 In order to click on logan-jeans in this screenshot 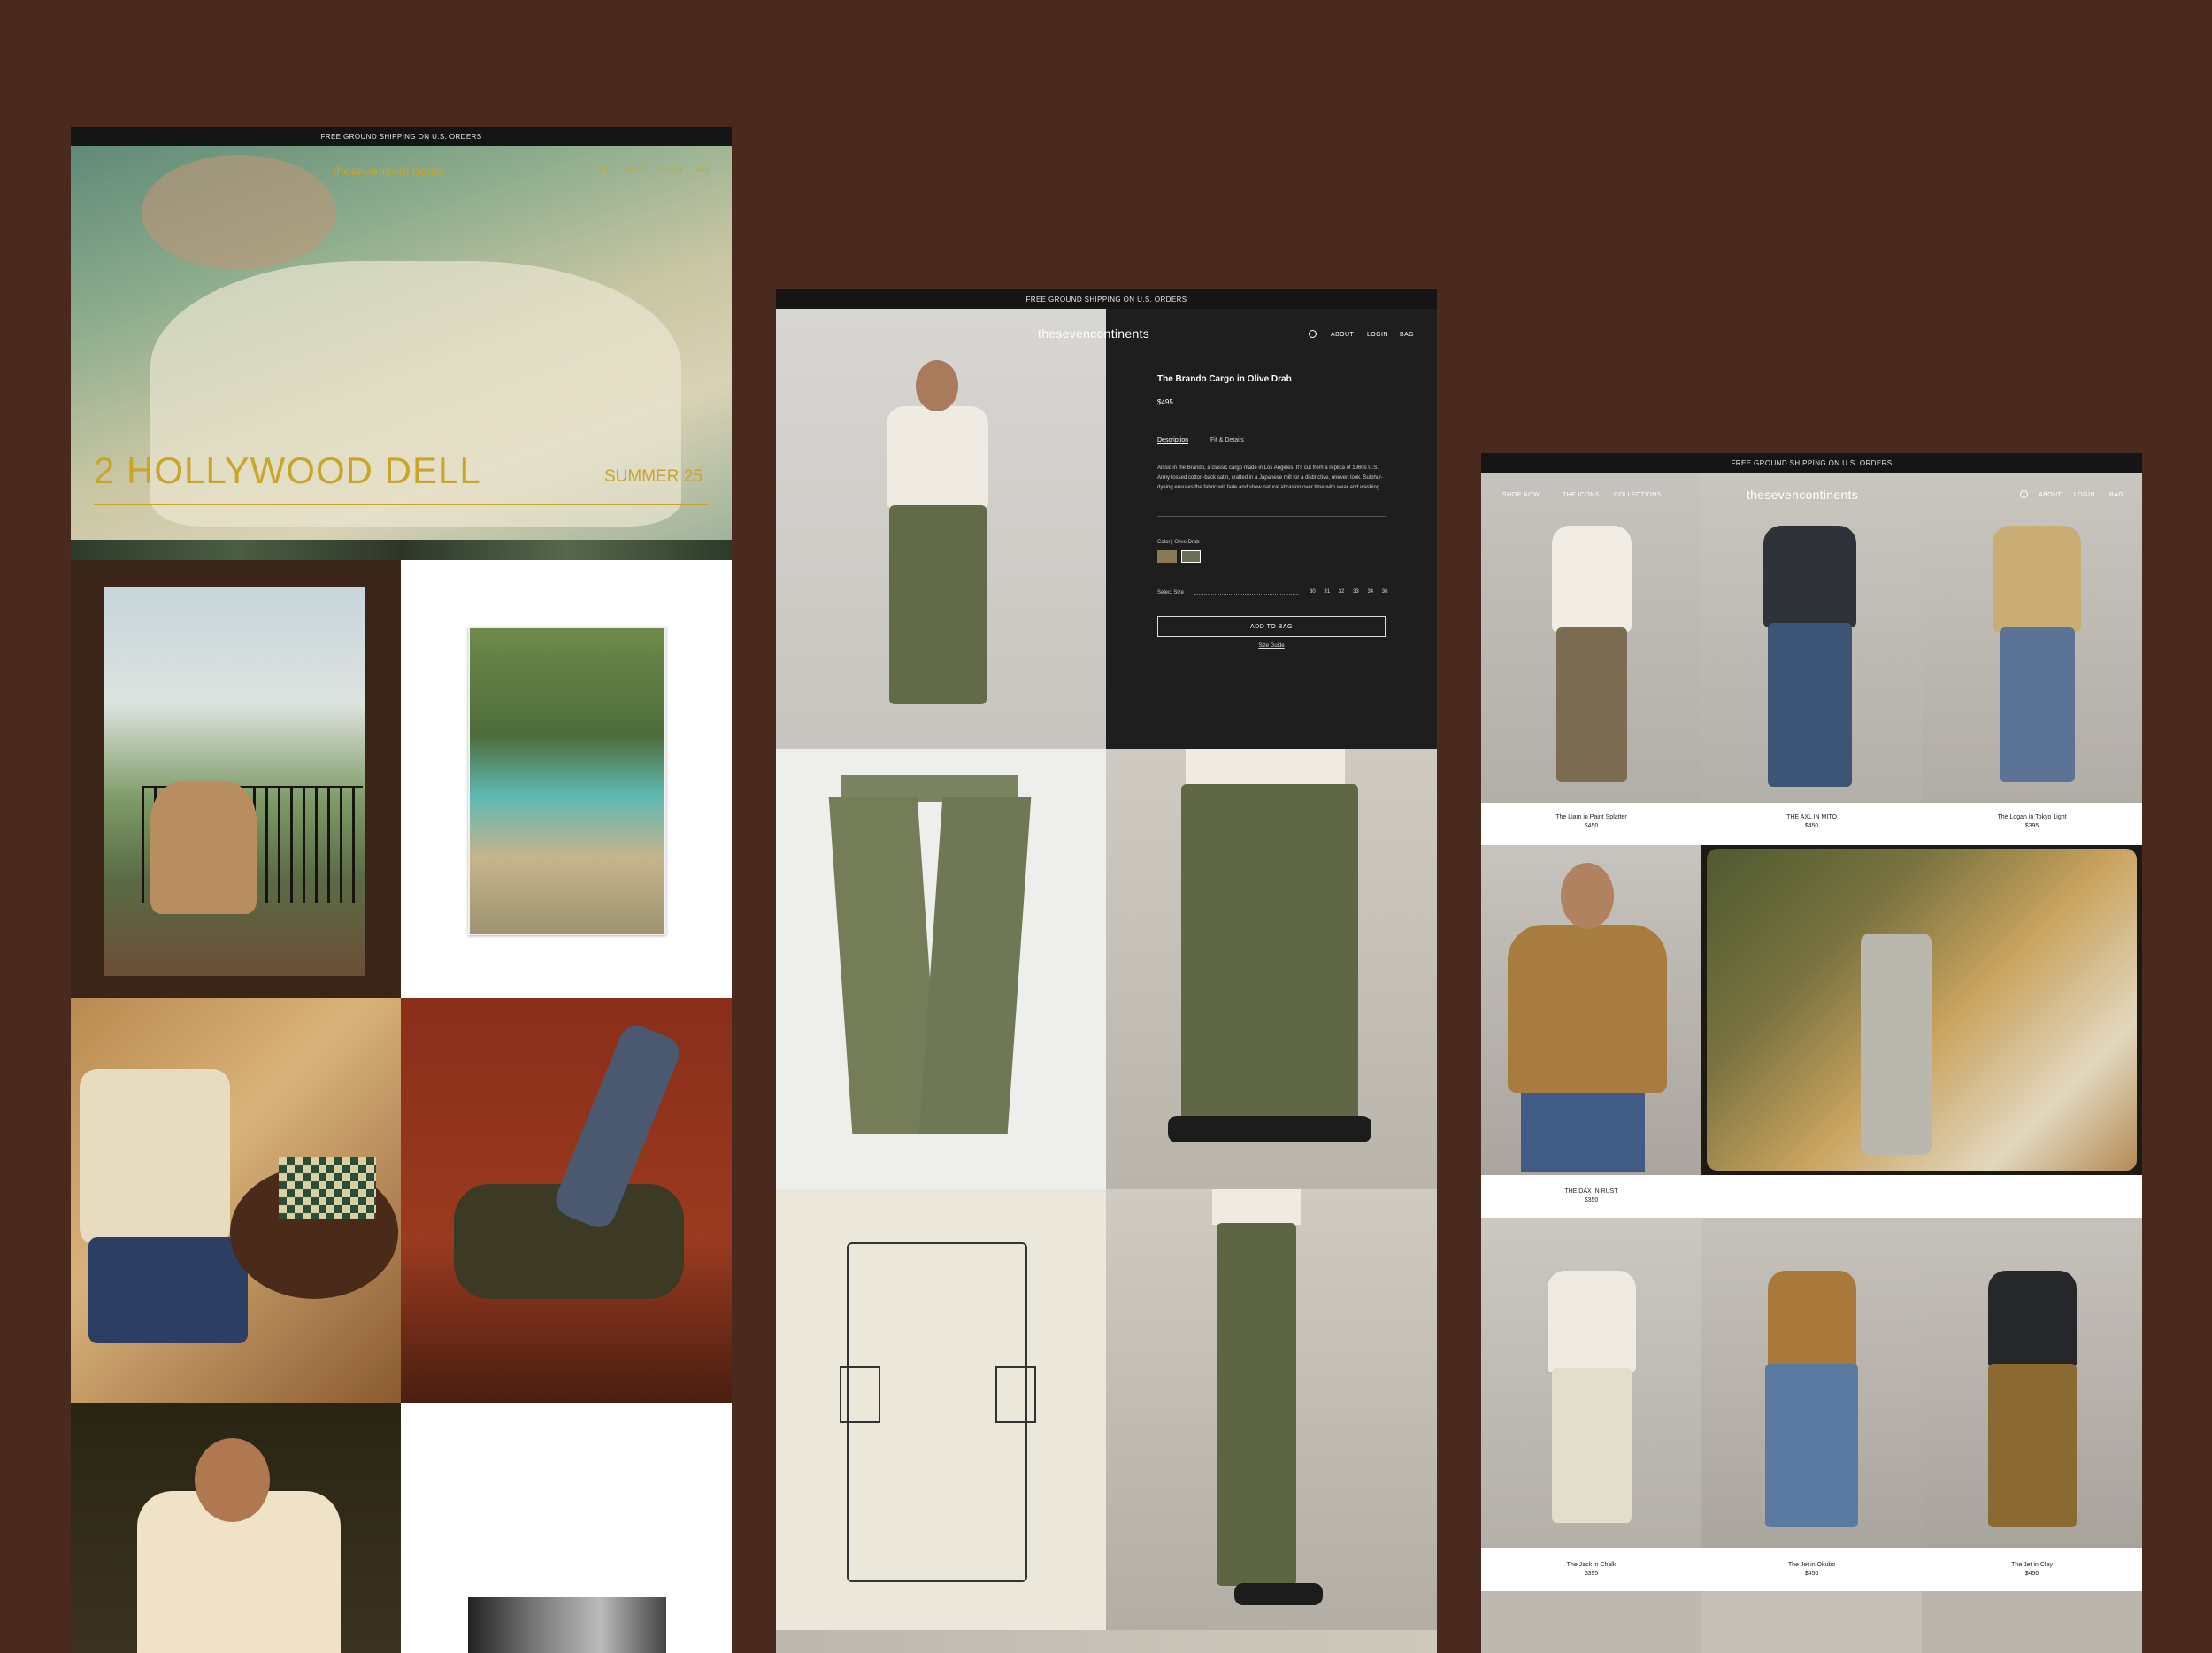, I will do `click(2038, 704)`.